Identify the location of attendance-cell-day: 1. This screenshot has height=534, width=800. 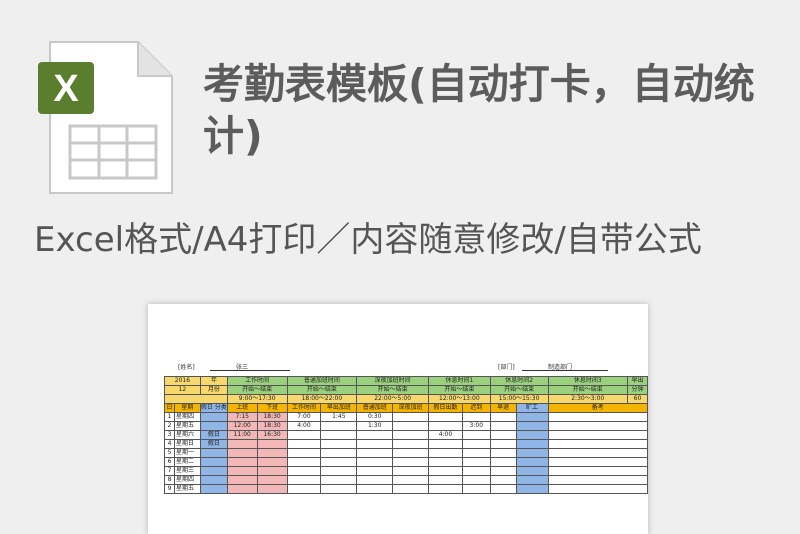
(169, 417).